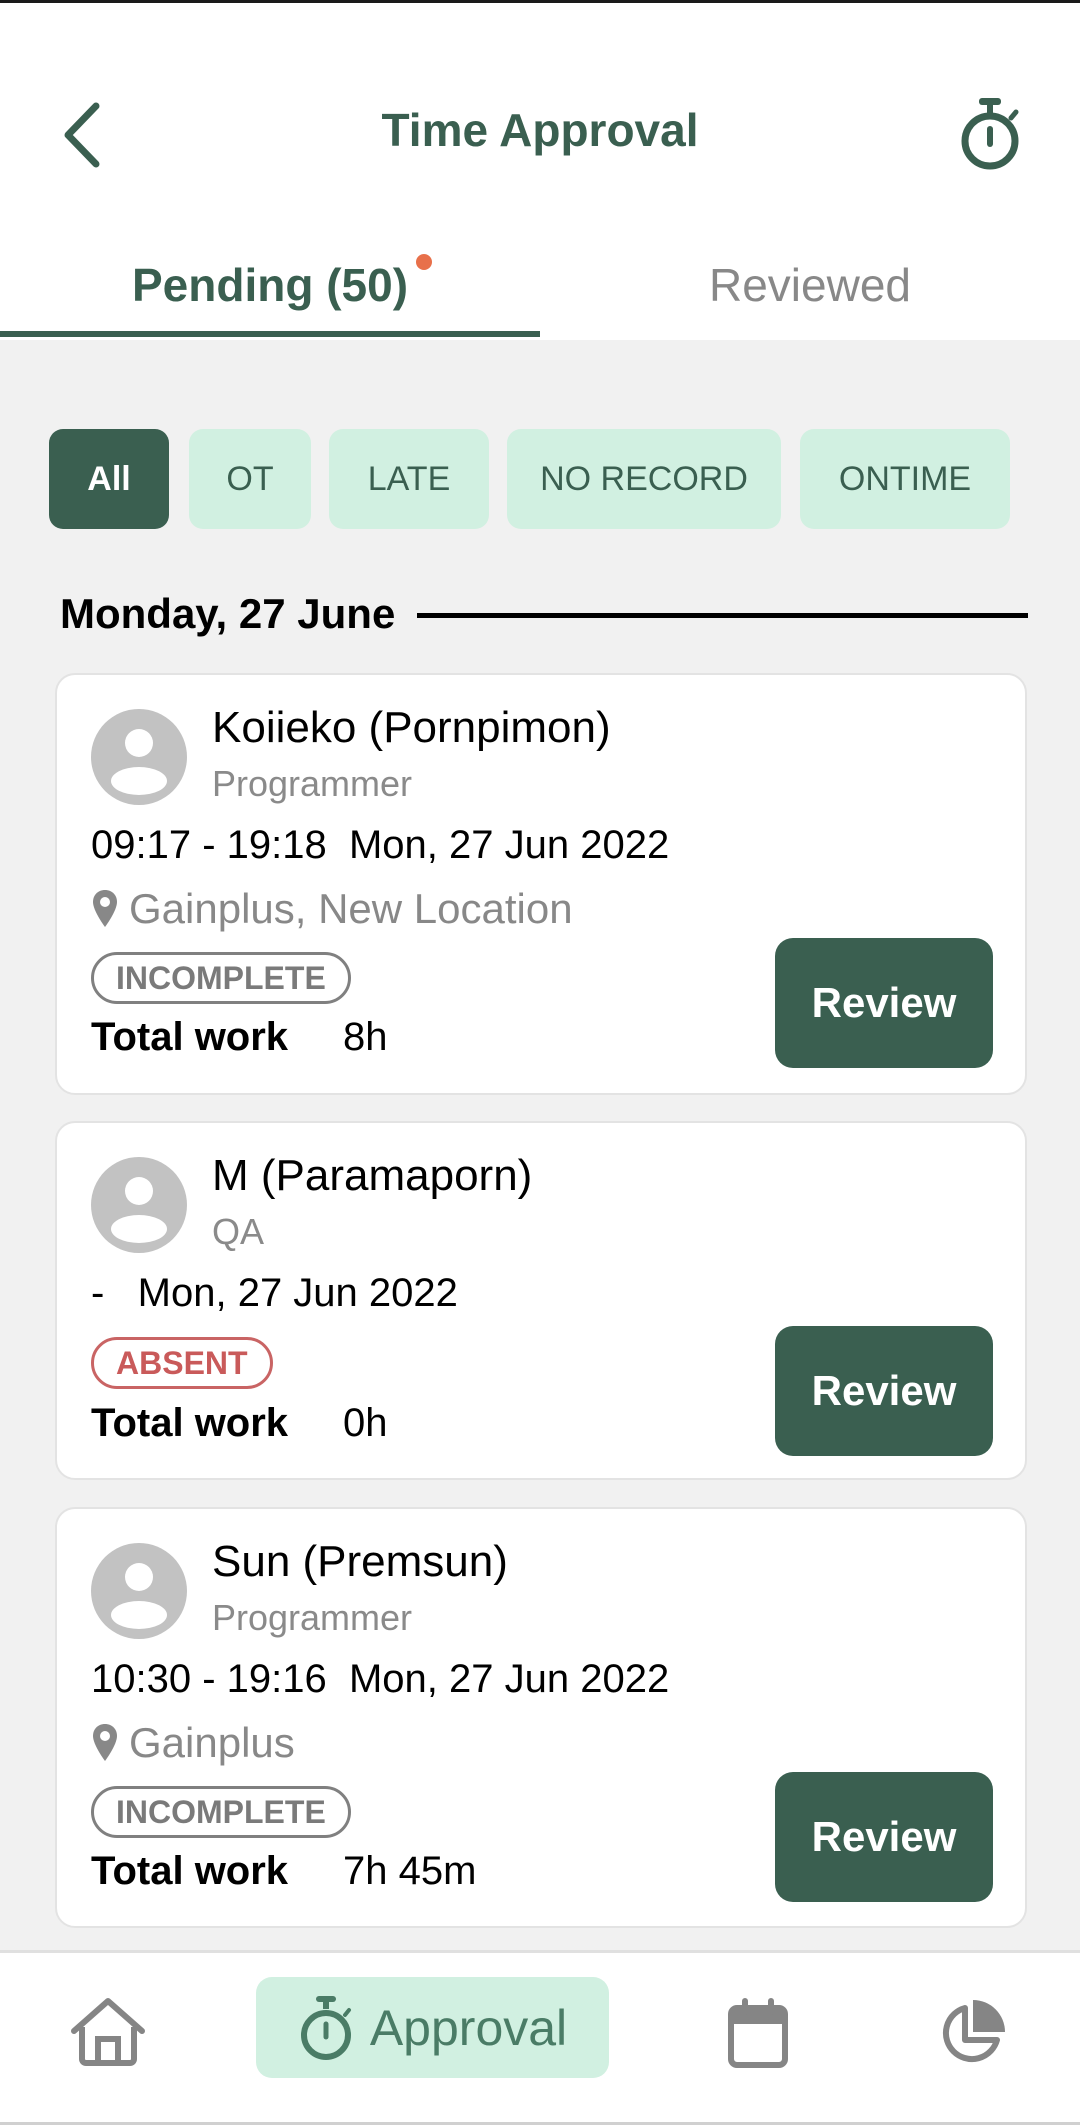 The height and width of the screenshot is (2125, 1080). I want to click on location: Gainplus, New Location, so click(332, 909).